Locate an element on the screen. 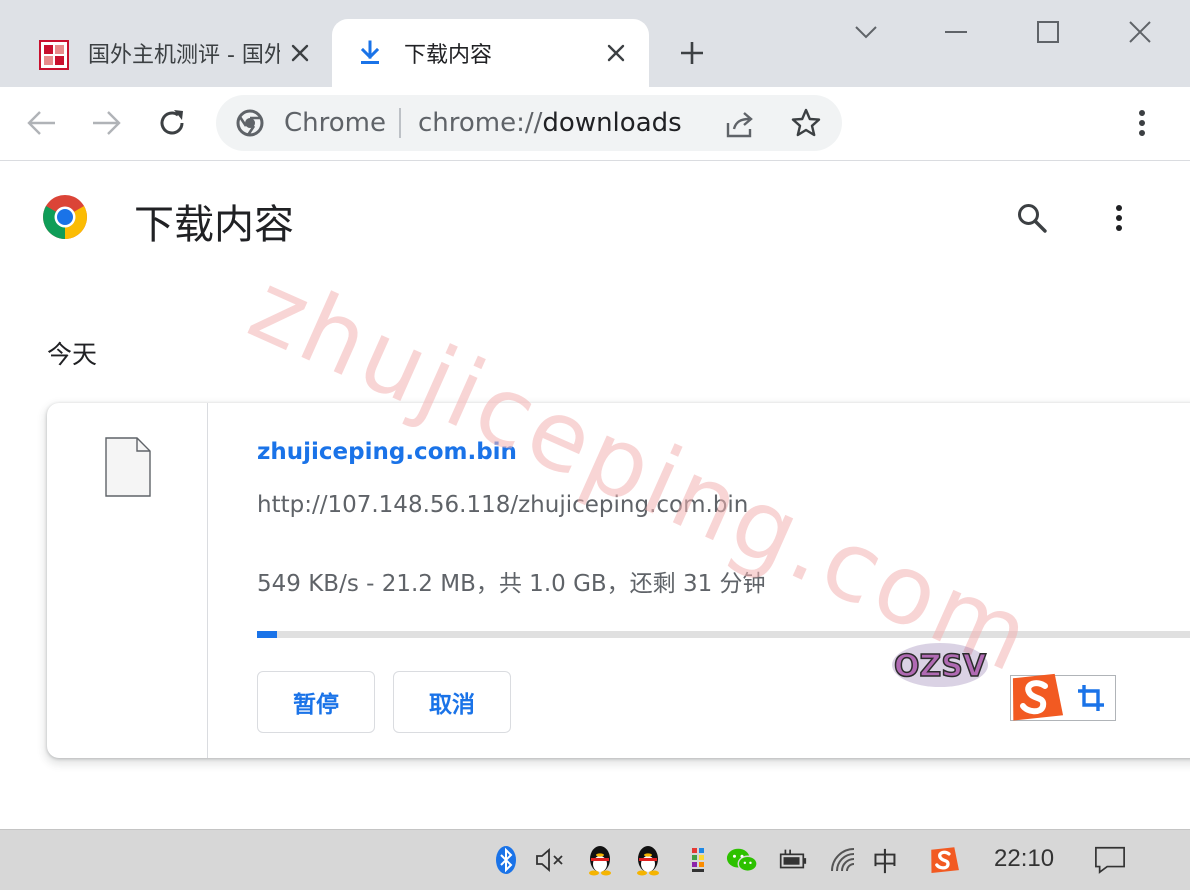 Image resolution: width=1190 pixels, height=890 pixels. reload-icon is located at coordinates (172, 122).